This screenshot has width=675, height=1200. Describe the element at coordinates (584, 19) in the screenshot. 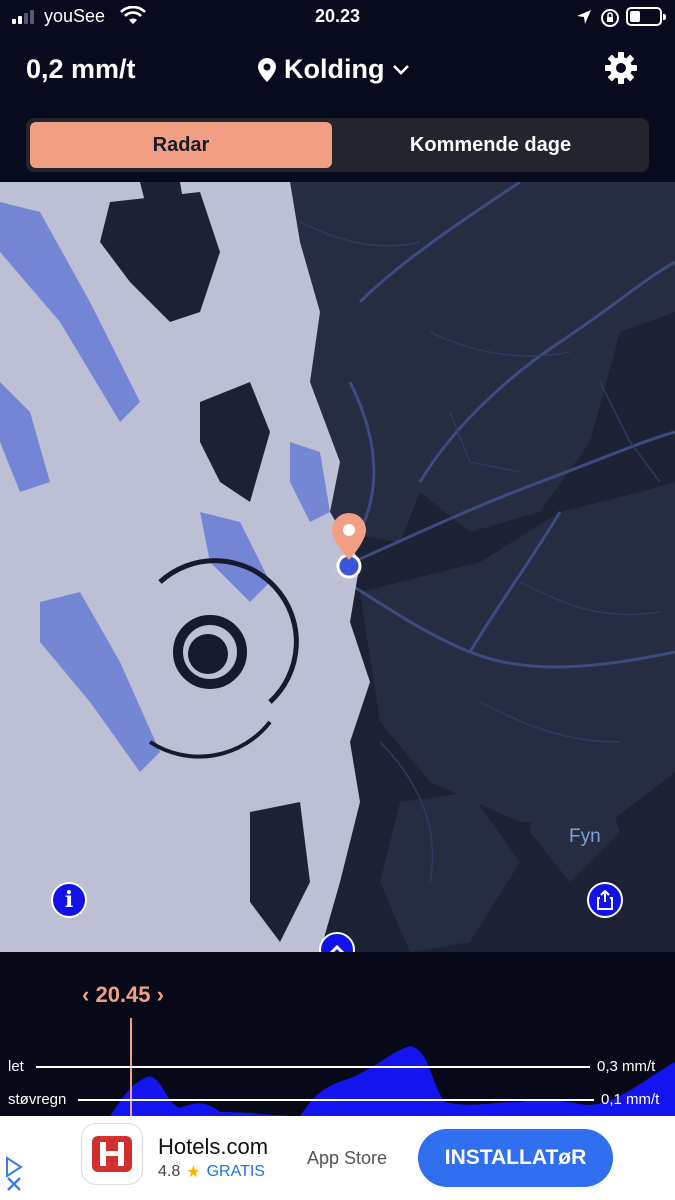

I see `location-services-icon` at that location.